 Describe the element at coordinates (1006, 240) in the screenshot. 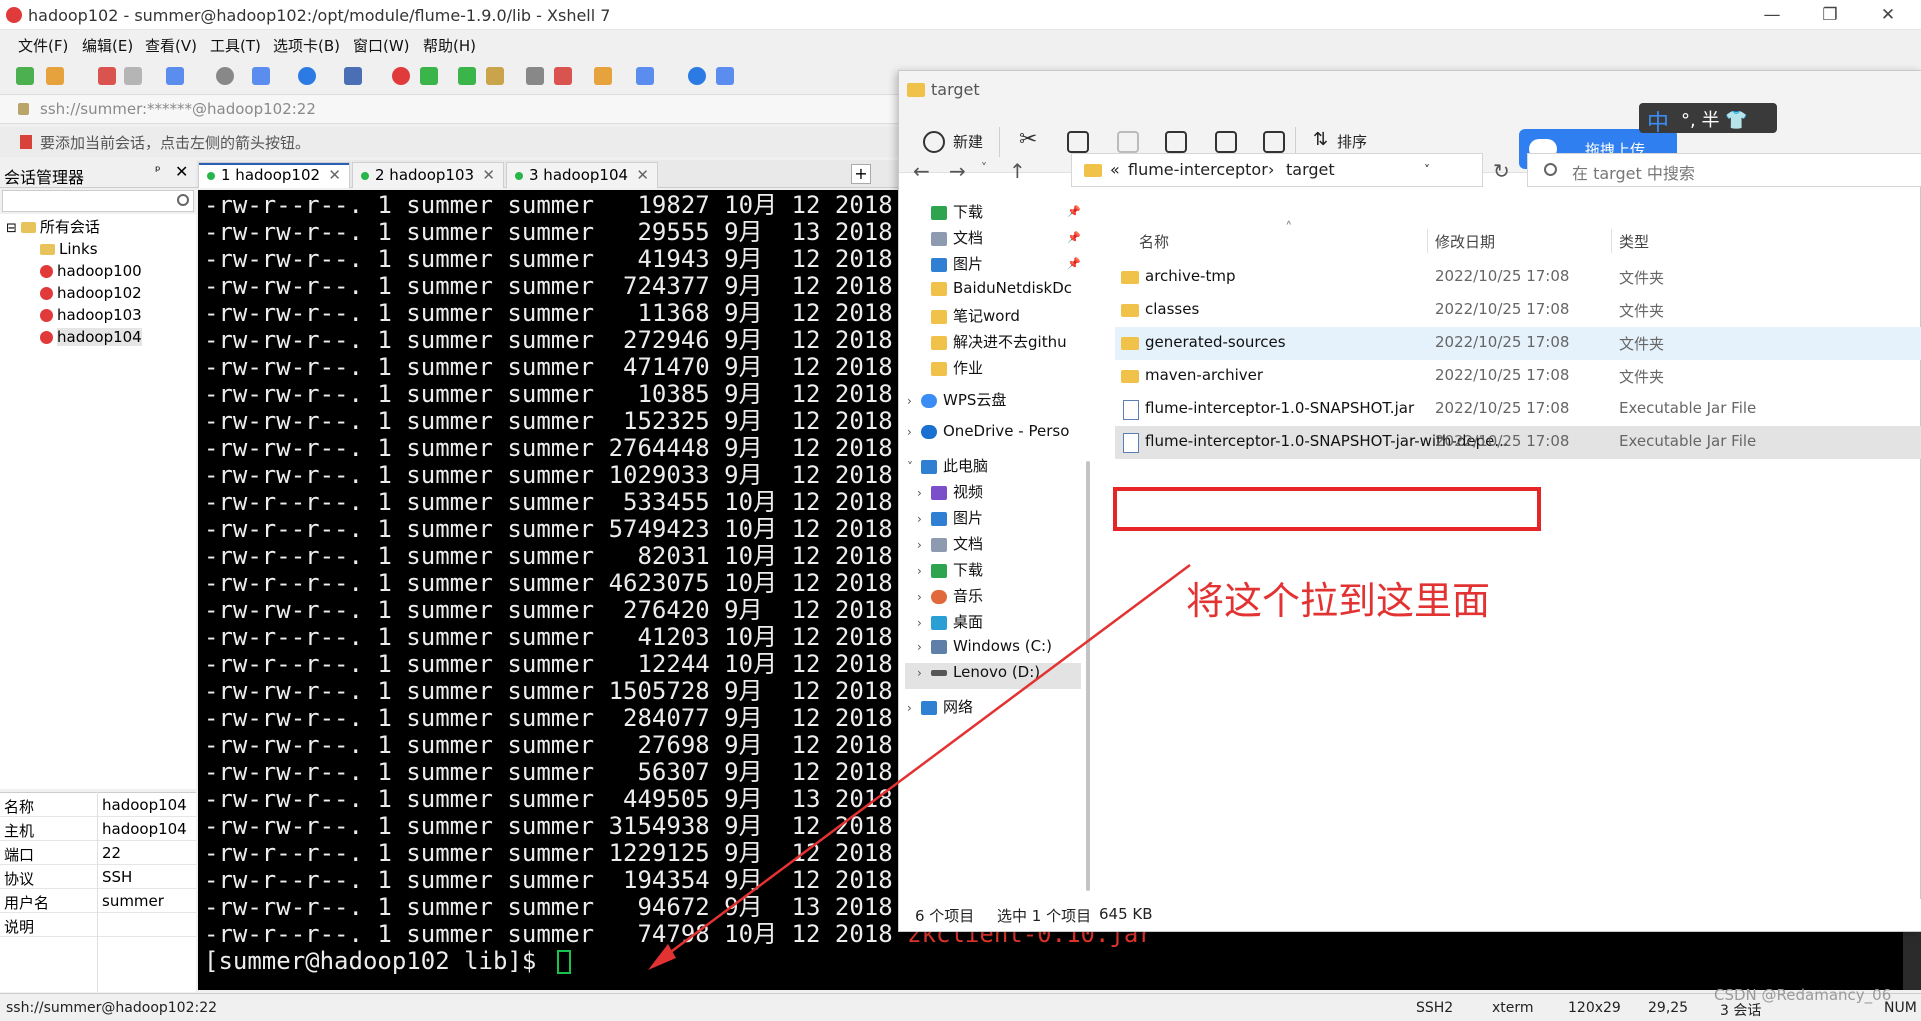

I see `sidebar-item-documents: 文档` at that location.